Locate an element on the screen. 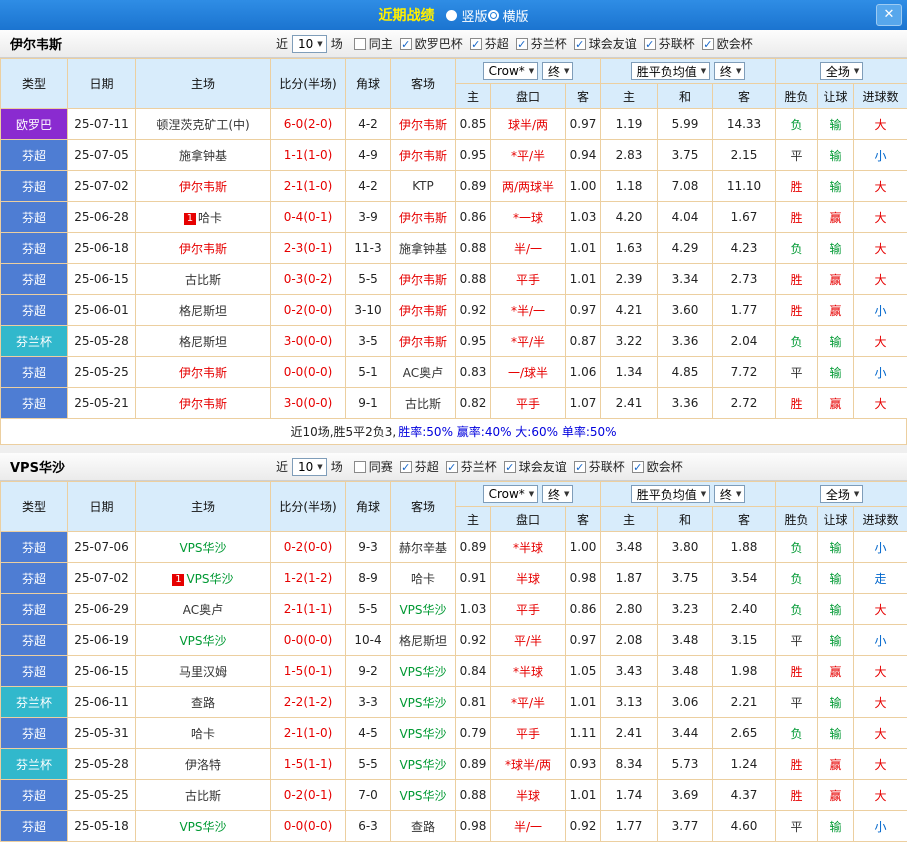 This screenshot has width=907, height=842. competition-filter-checkbox: 同主 is located at coordinates (373, 43).